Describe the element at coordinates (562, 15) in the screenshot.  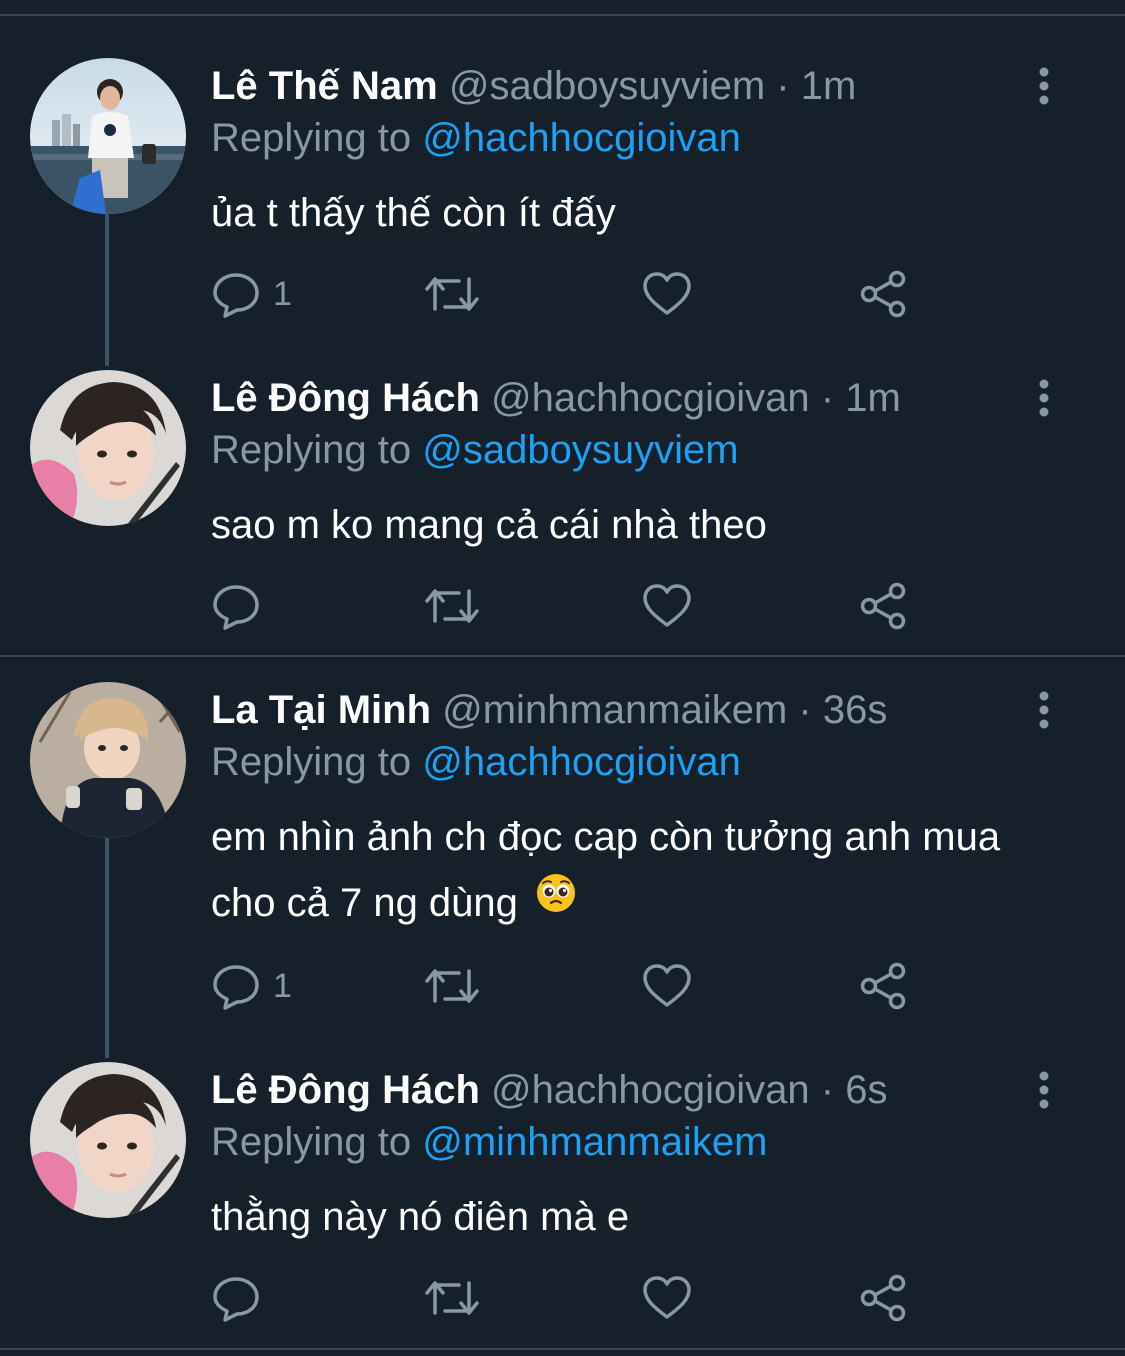
I see `top-divider` at that location.